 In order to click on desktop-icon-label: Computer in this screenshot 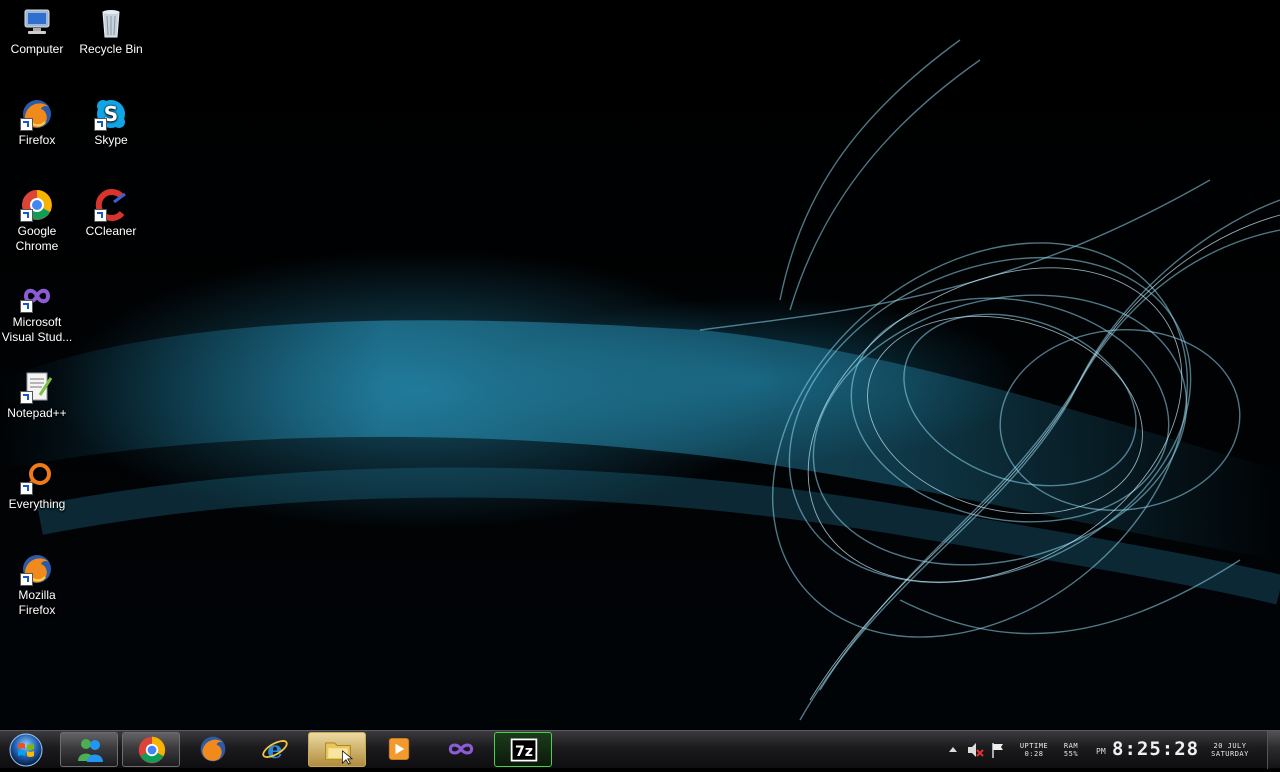, I will do `click(37, 49)`.